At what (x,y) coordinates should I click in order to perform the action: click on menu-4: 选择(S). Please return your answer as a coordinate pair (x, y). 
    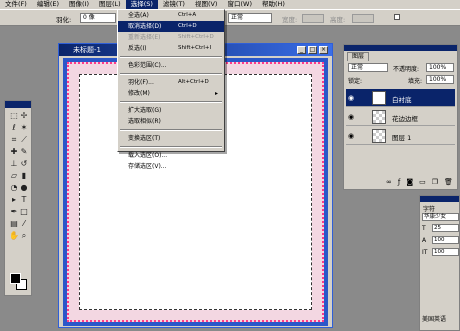
    Looking at the image, I should click on (141, 4).